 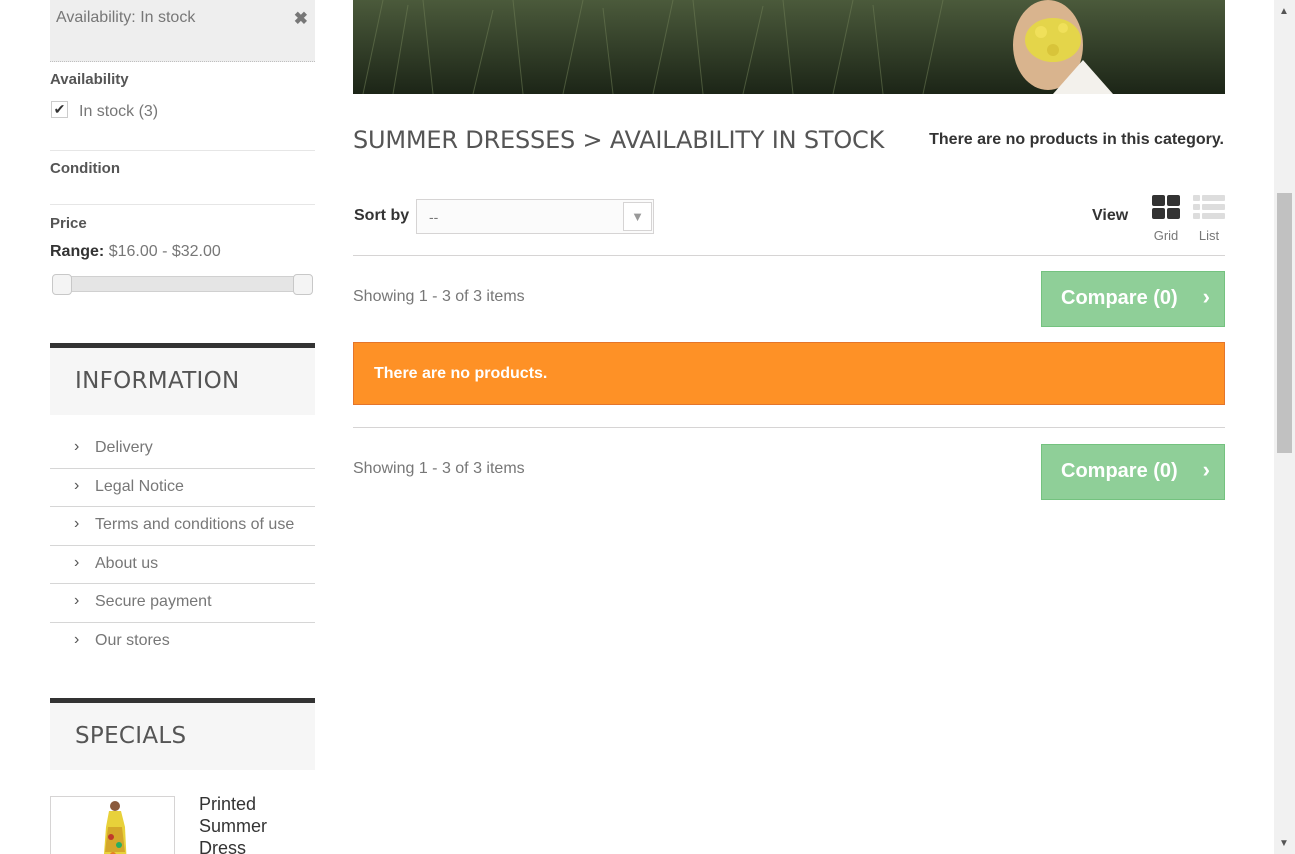 What do you see at coordinates (1284, 11) in the screenshot?
I see `scroll-up-icon: ▲` at bounding box center [1284, 11].